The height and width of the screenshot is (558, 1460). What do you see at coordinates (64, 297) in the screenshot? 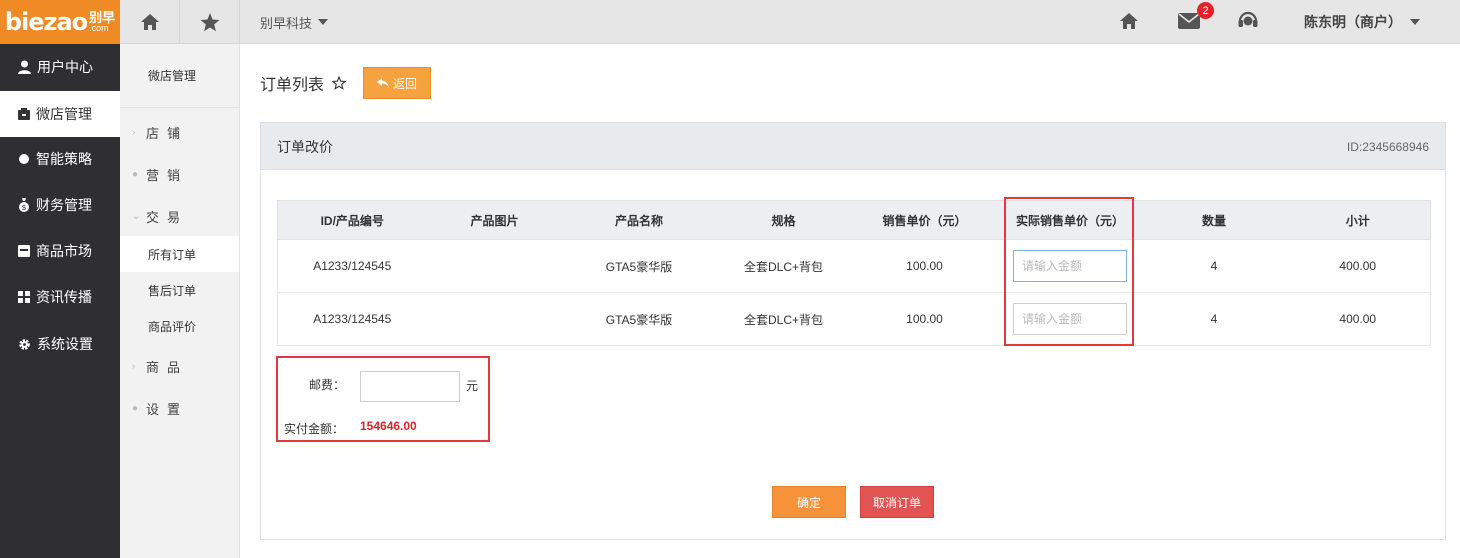
I see `sidebar-item-label: 资讯传播` at bounding box center [64, 297].